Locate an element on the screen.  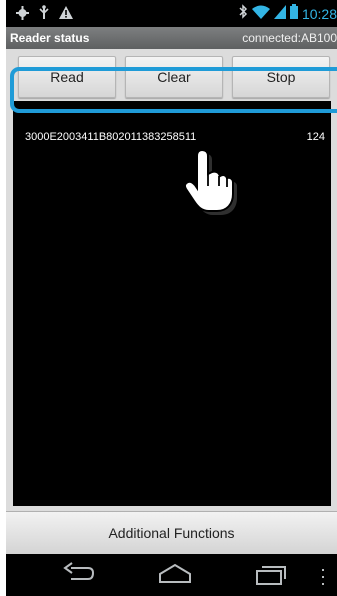
list-item: 3000E2003411B802011383258511 124 is located at coordinates (172, 138).